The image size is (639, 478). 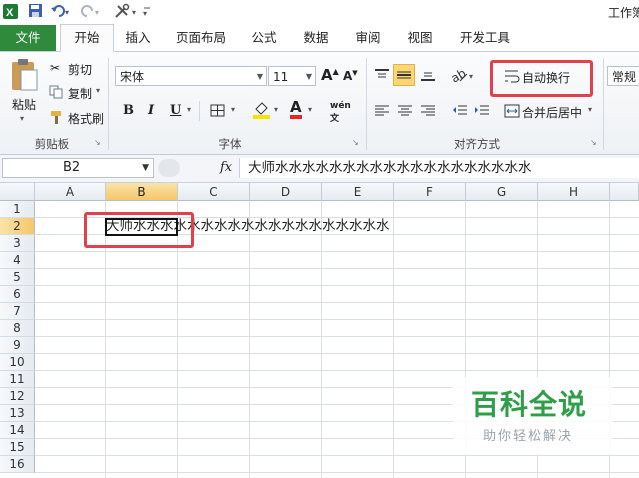 I want to click on italic-button: I, so click(x=151, y=110).